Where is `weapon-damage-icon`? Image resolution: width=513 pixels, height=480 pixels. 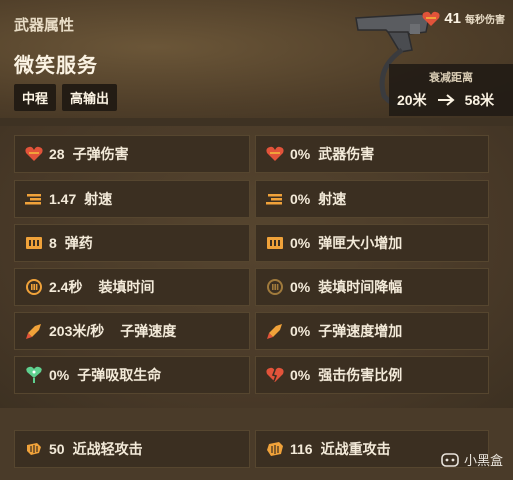
weapon-damage-icon is located at coordinates (275, 154).